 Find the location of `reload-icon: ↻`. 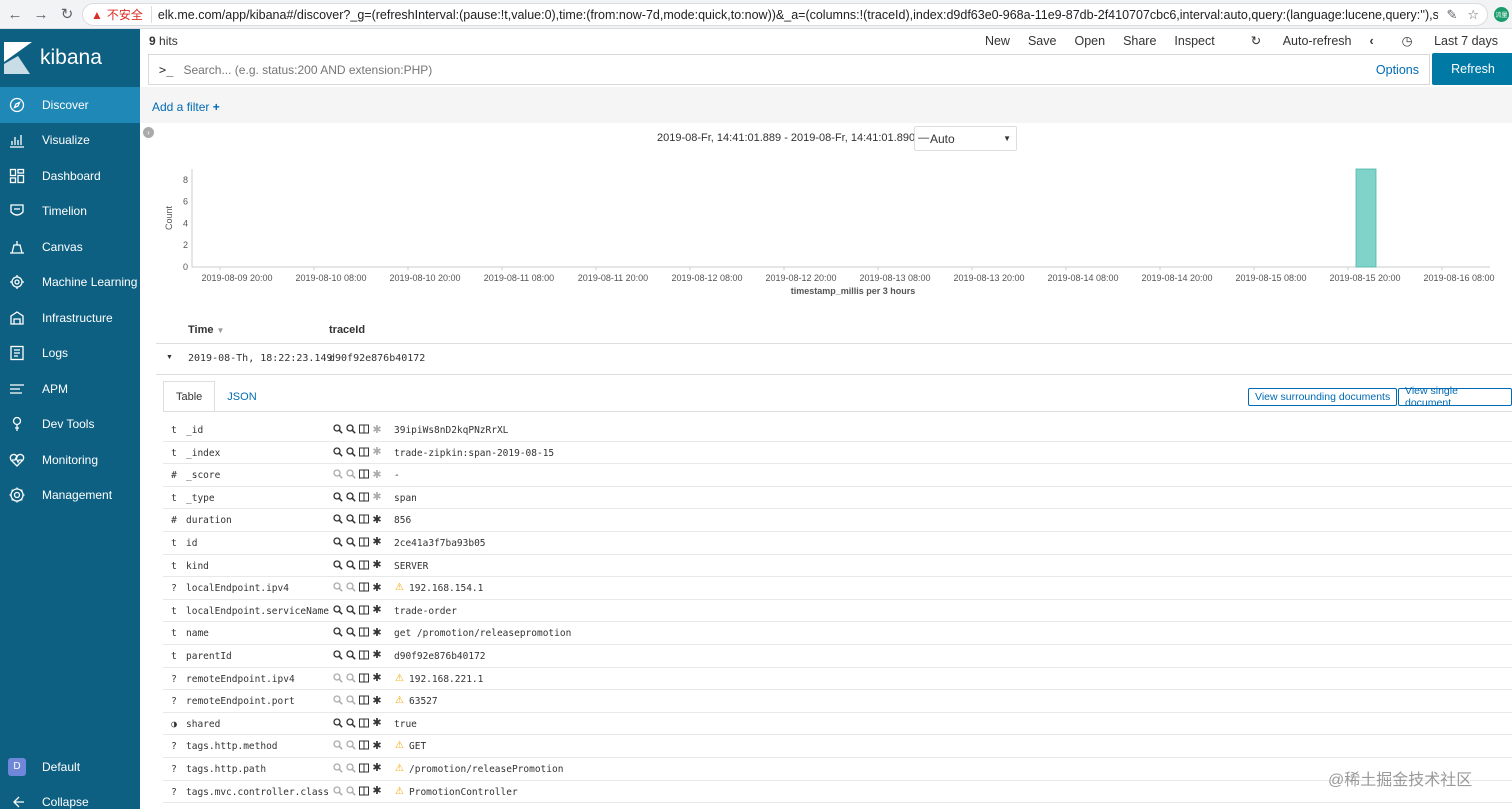

reload-icon: ↻ is located at coordinates (67, 14).